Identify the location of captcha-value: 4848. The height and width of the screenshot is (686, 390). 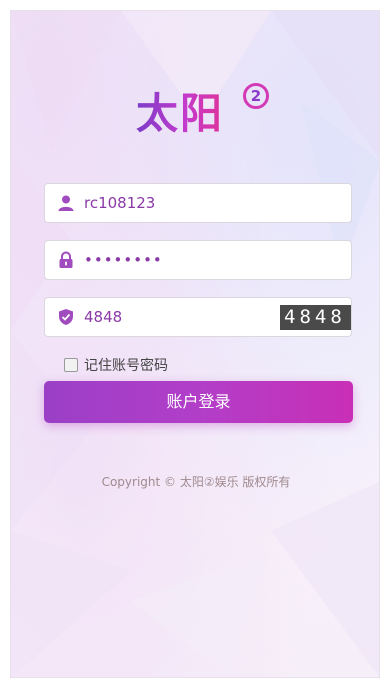
(103, 317).